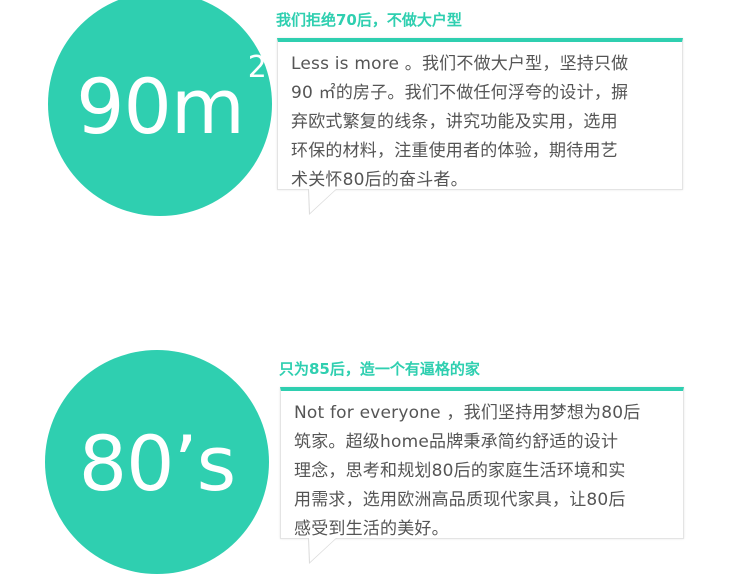 This screenshot has width=752, height=574. I want to click on area-number: 90m, so click(160, 106).